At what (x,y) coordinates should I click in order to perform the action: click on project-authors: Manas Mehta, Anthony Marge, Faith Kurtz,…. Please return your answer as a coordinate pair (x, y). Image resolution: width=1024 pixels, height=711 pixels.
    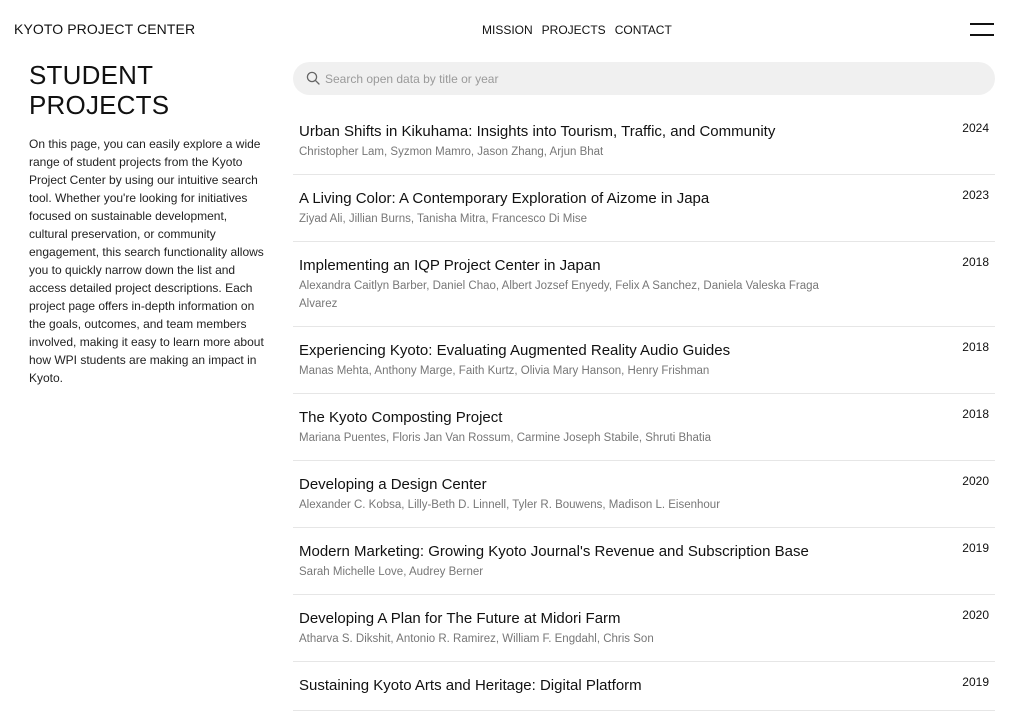
    Looking at the image, I should click on (504, 371).